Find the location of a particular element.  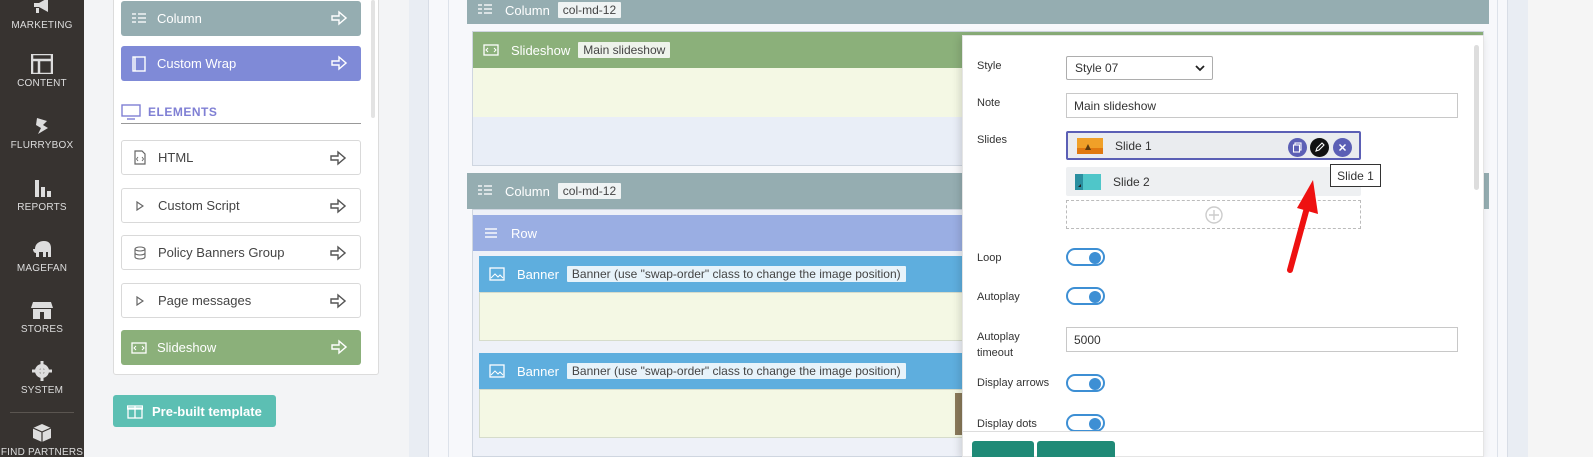

slide-label: Slide 1 is located at coordinates (1133, 145).